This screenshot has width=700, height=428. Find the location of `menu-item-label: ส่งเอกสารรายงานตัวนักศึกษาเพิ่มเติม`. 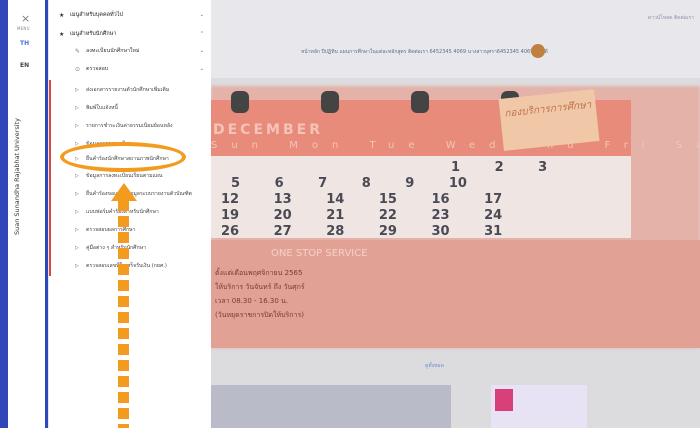

menu-item-label: ส่งเอกสารรายงานตัวนักศึกษาเพิ่มเติม is located at coordinates (128, 90).